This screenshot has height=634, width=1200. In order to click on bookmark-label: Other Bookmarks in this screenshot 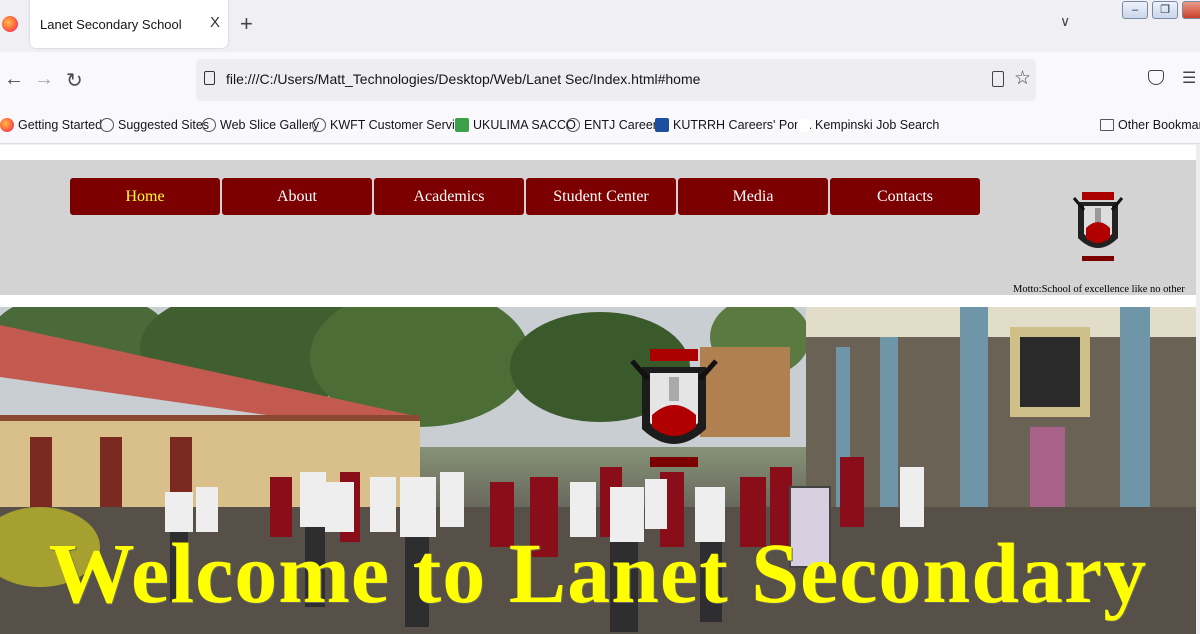, I will do `click(1159, 125)`.